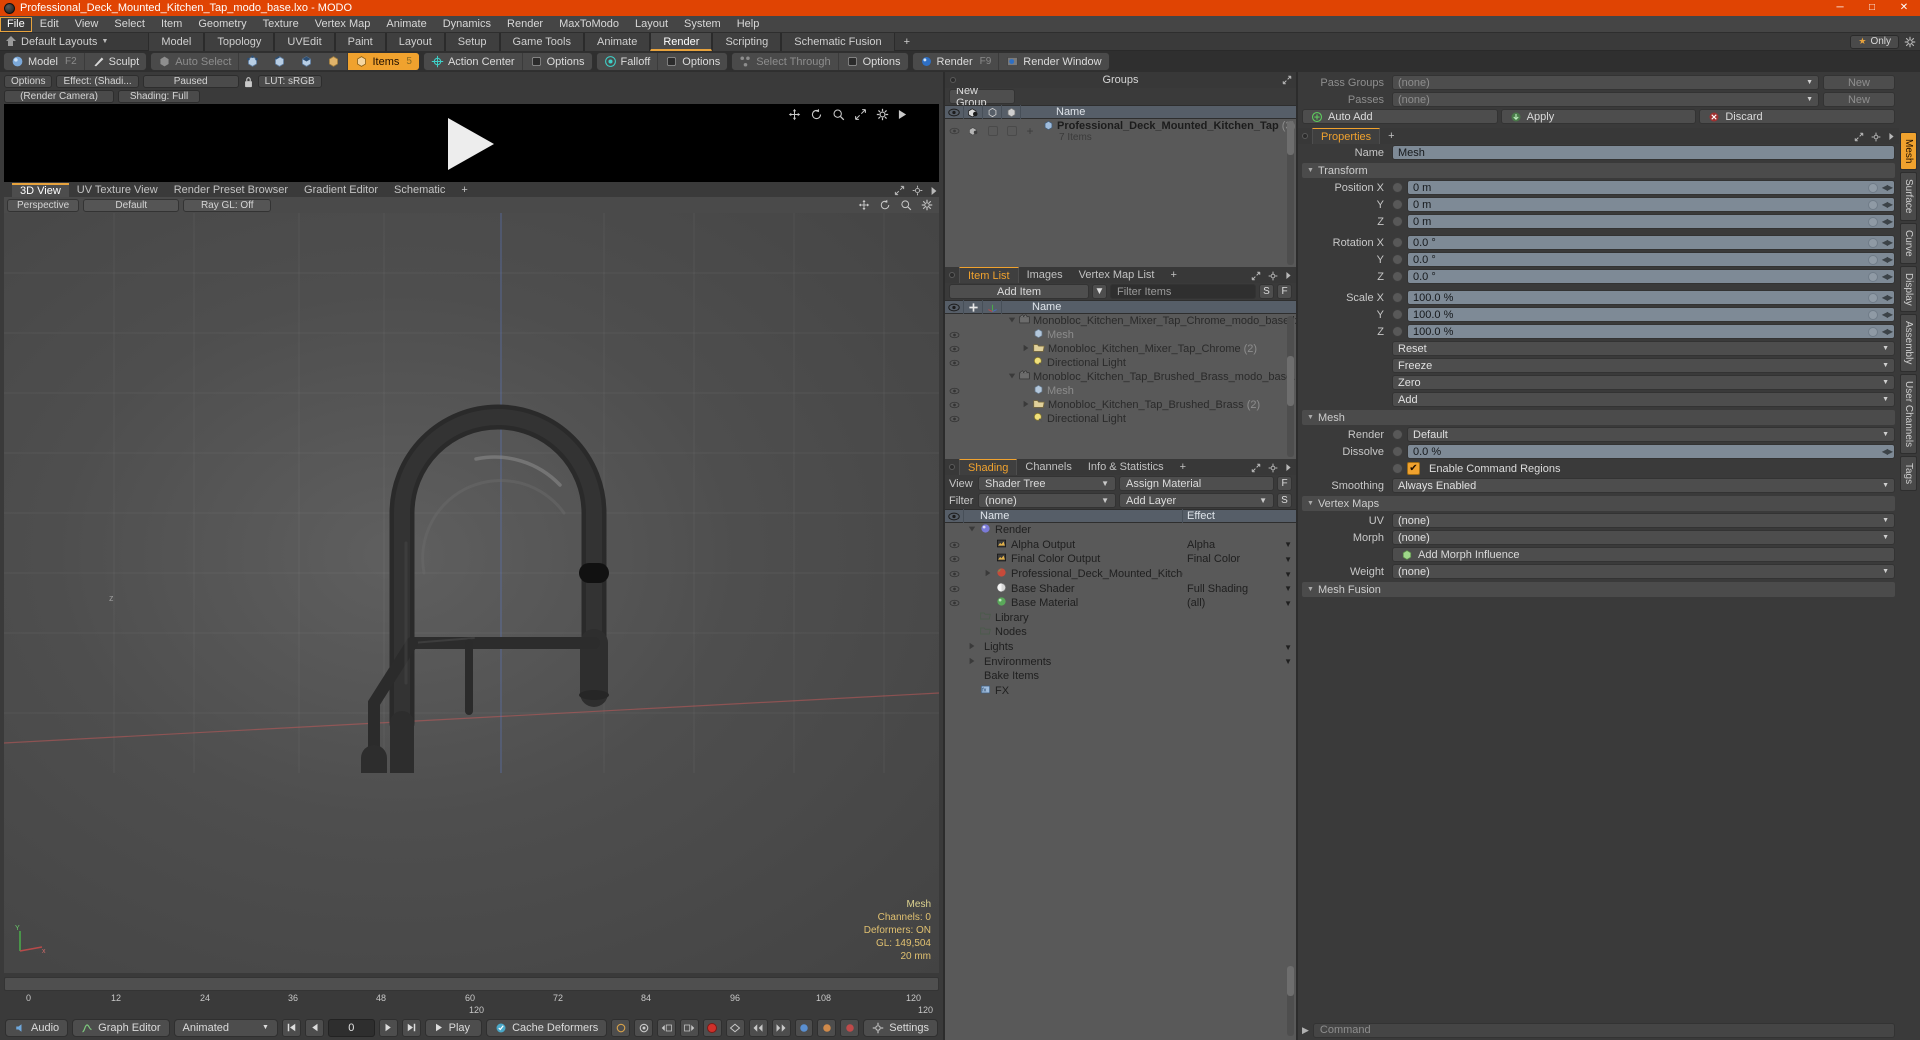  I want to click on menu-view: View, so click(87, 24).